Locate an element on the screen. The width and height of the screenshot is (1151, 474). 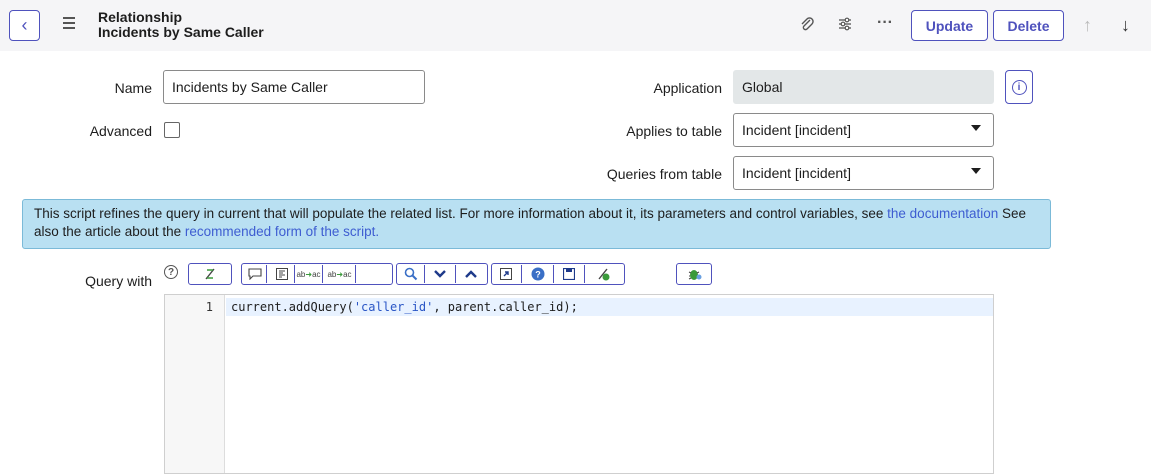
queries-from-label: Queries from table is located at coordinates (664, 174).